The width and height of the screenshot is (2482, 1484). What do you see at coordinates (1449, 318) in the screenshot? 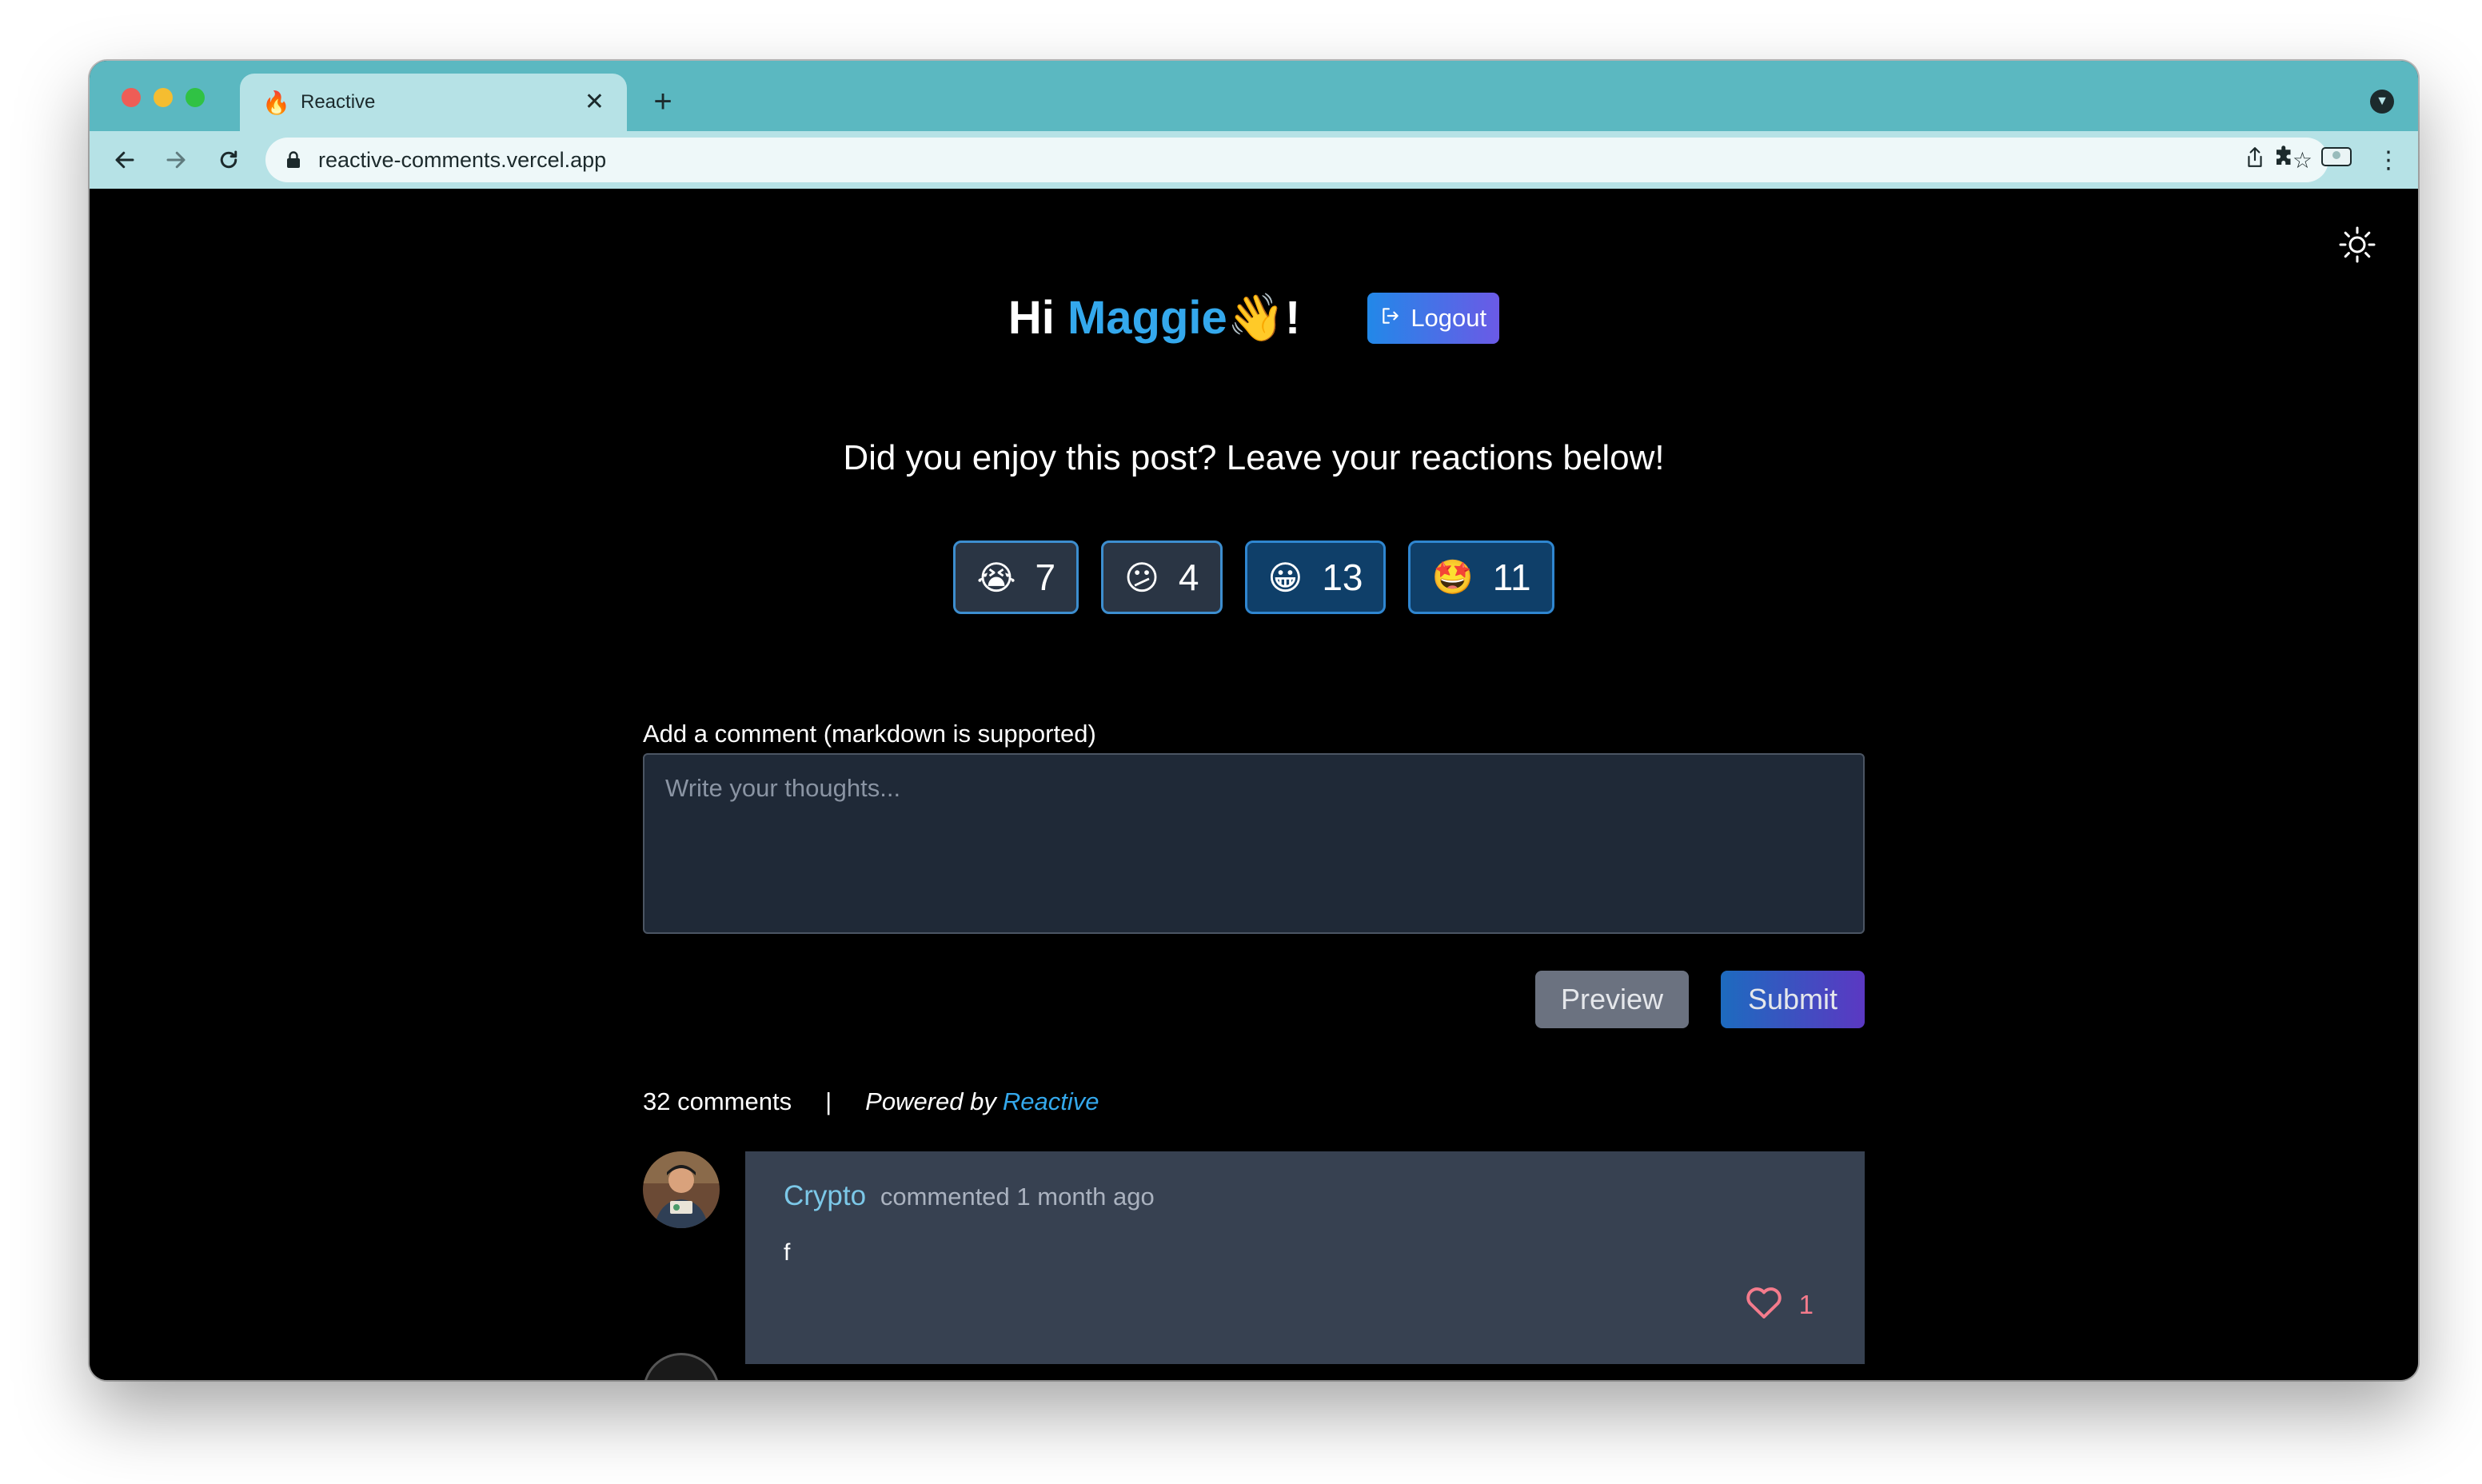
I see `logout-label: Logout` at bounding box center [1449, 318].